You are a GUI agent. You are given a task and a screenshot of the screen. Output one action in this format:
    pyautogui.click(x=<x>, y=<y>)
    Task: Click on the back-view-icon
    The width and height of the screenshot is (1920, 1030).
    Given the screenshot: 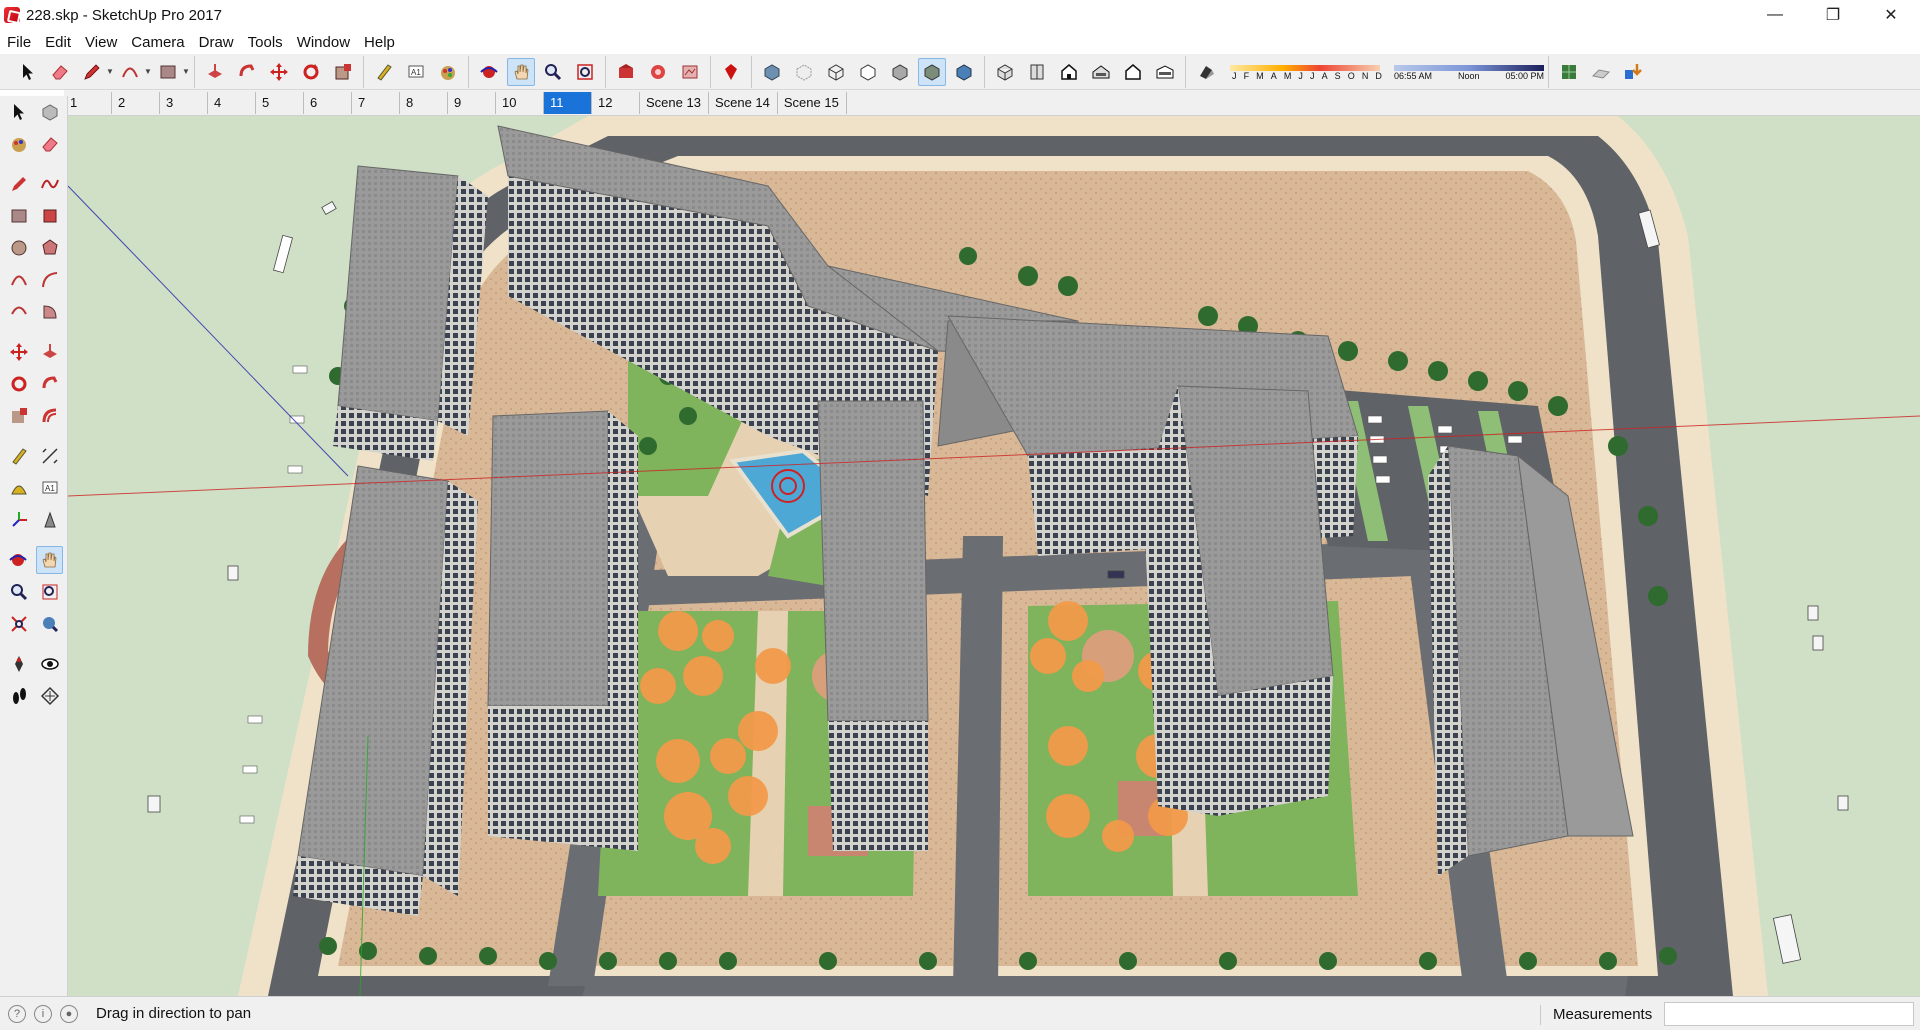 What is the action you would take?
    pyautogui.click(x=1133, y=72)
    